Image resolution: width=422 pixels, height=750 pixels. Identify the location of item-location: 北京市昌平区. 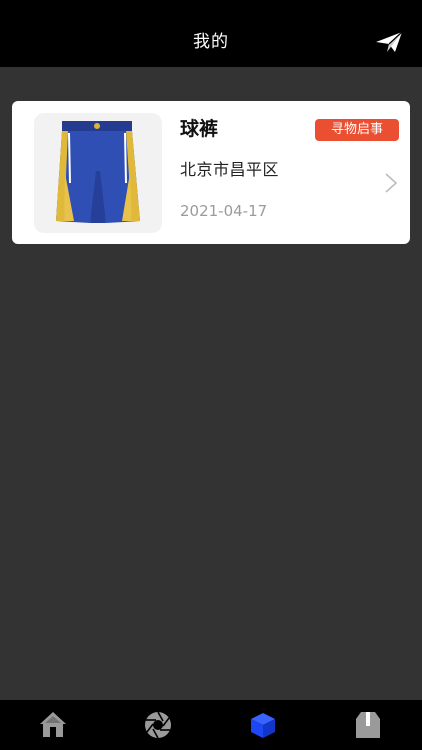
(230, 169).